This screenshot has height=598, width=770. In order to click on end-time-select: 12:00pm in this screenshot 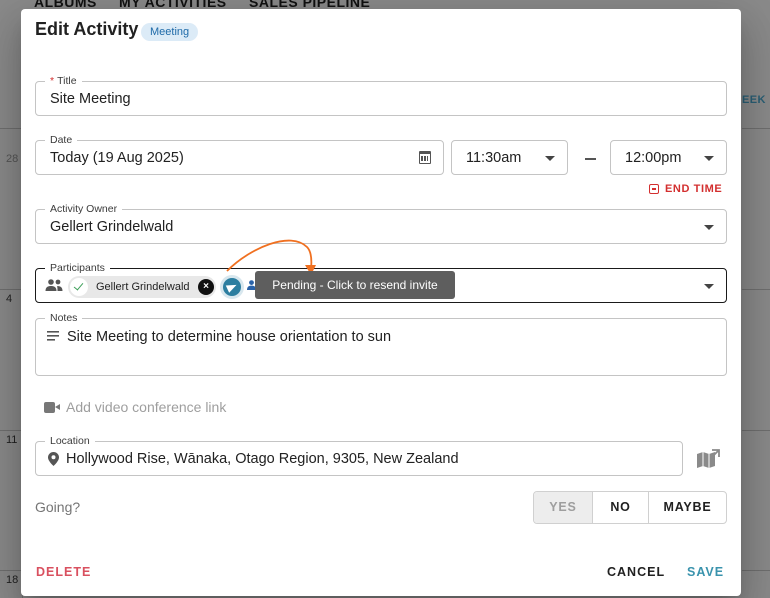, I will do `click(668, 157)`.